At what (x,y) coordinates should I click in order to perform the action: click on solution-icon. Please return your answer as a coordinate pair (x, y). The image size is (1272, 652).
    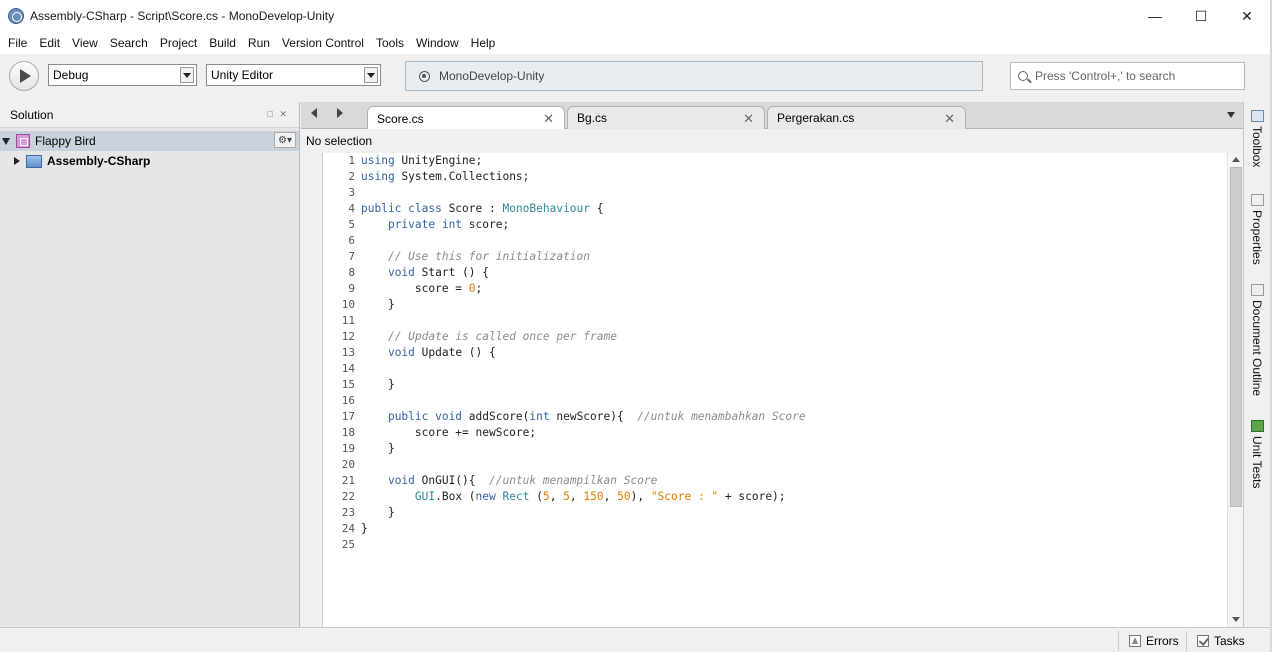
    Looking at the image, I should click on (23, 141).